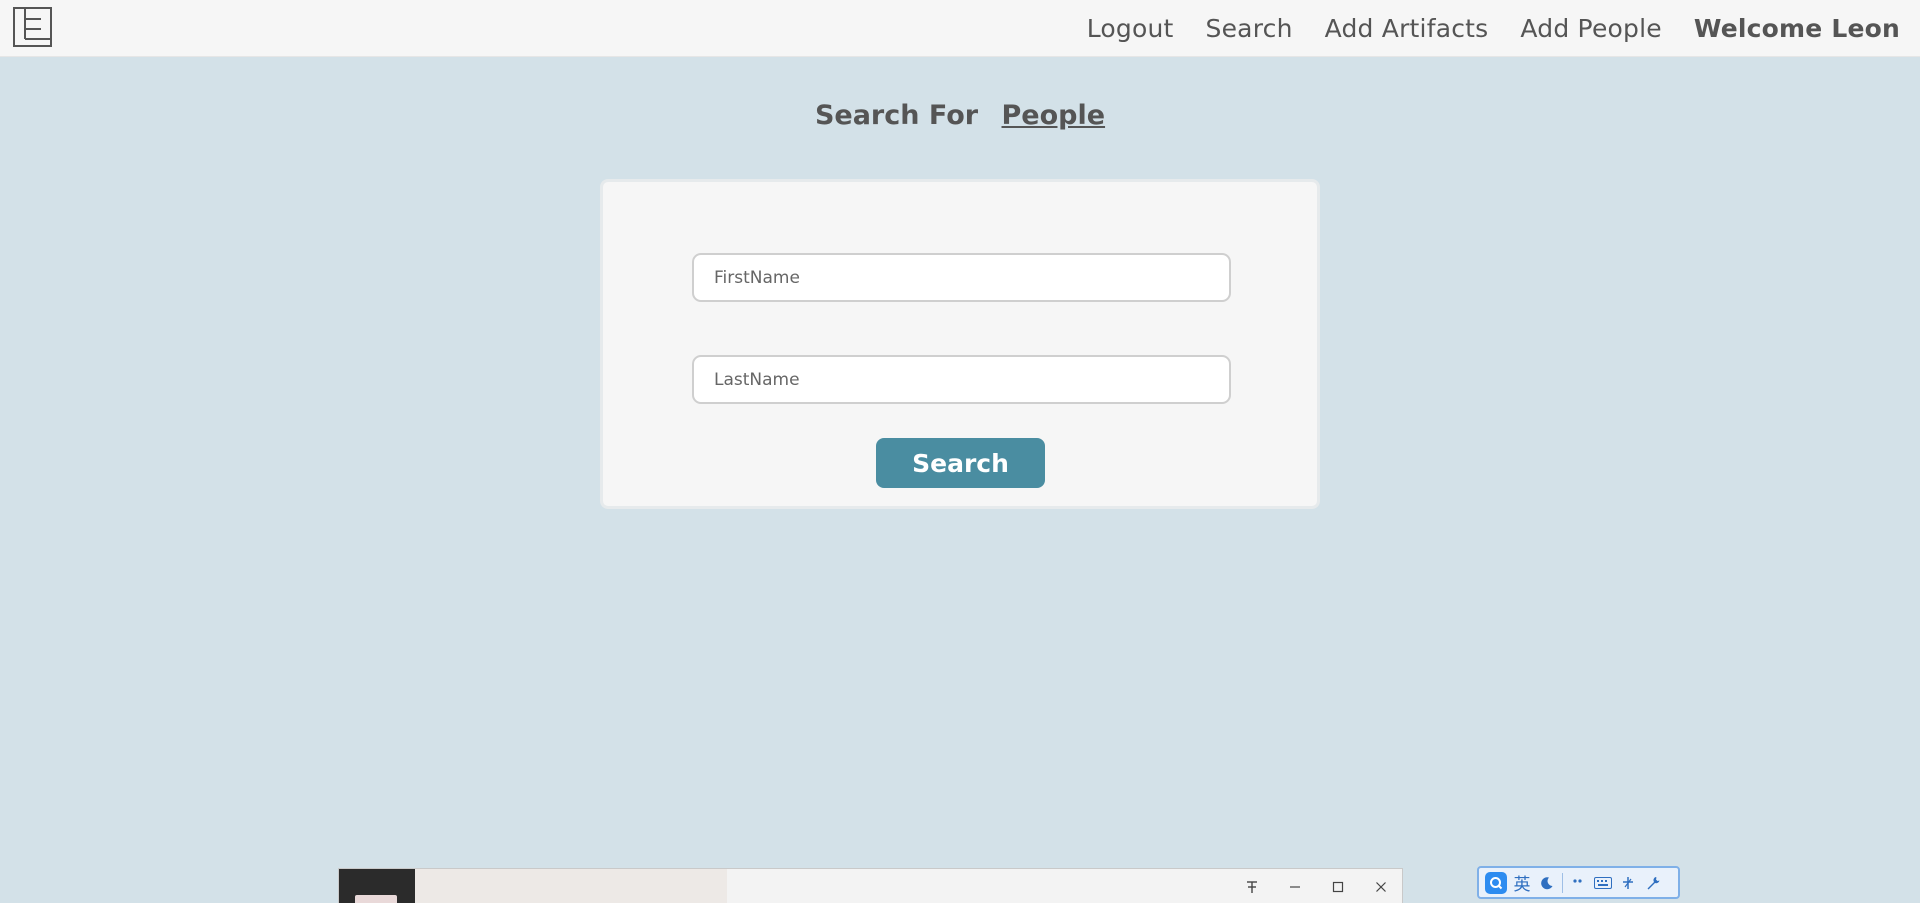 This screenshot has height=903, width=1920. Describe the element at coordinates (1496, 882) in the screenshot. I see `ime-logo-icon` at that location.